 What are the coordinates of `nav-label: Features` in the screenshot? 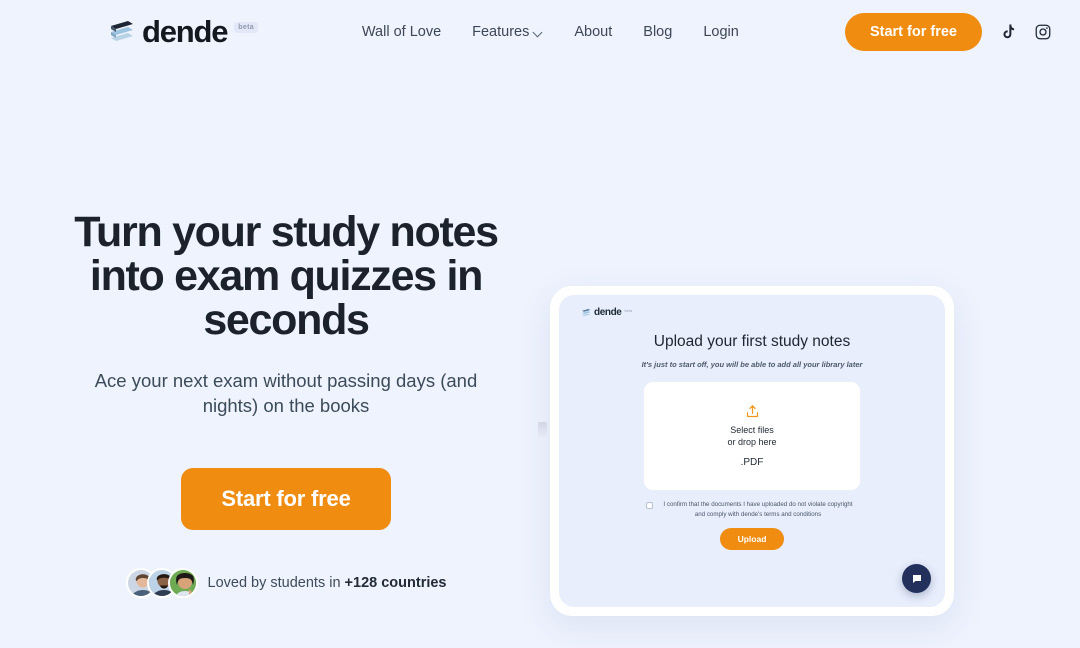 It's located at (501, 32).